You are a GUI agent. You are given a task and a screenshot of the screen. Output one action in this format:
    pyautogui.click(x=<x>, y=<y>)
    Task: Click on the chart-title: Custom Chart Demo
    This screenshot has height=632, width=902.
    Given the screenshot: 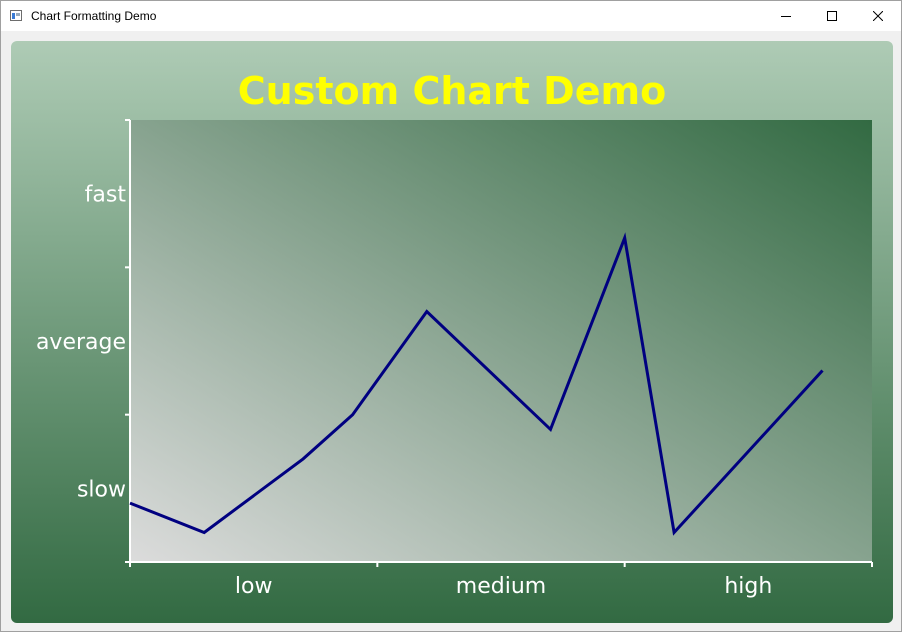 What is the action you would take?
    pyautogui.click(x=452, y=91)
    